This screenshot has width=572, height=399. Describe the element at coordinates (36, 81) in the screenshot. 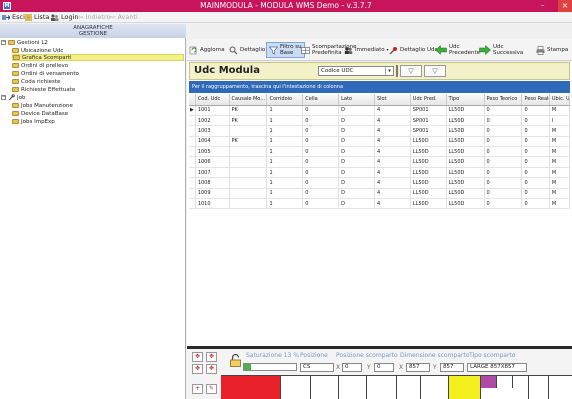

I see `tree-item-coda-richieste: Coda richieste` at that location.